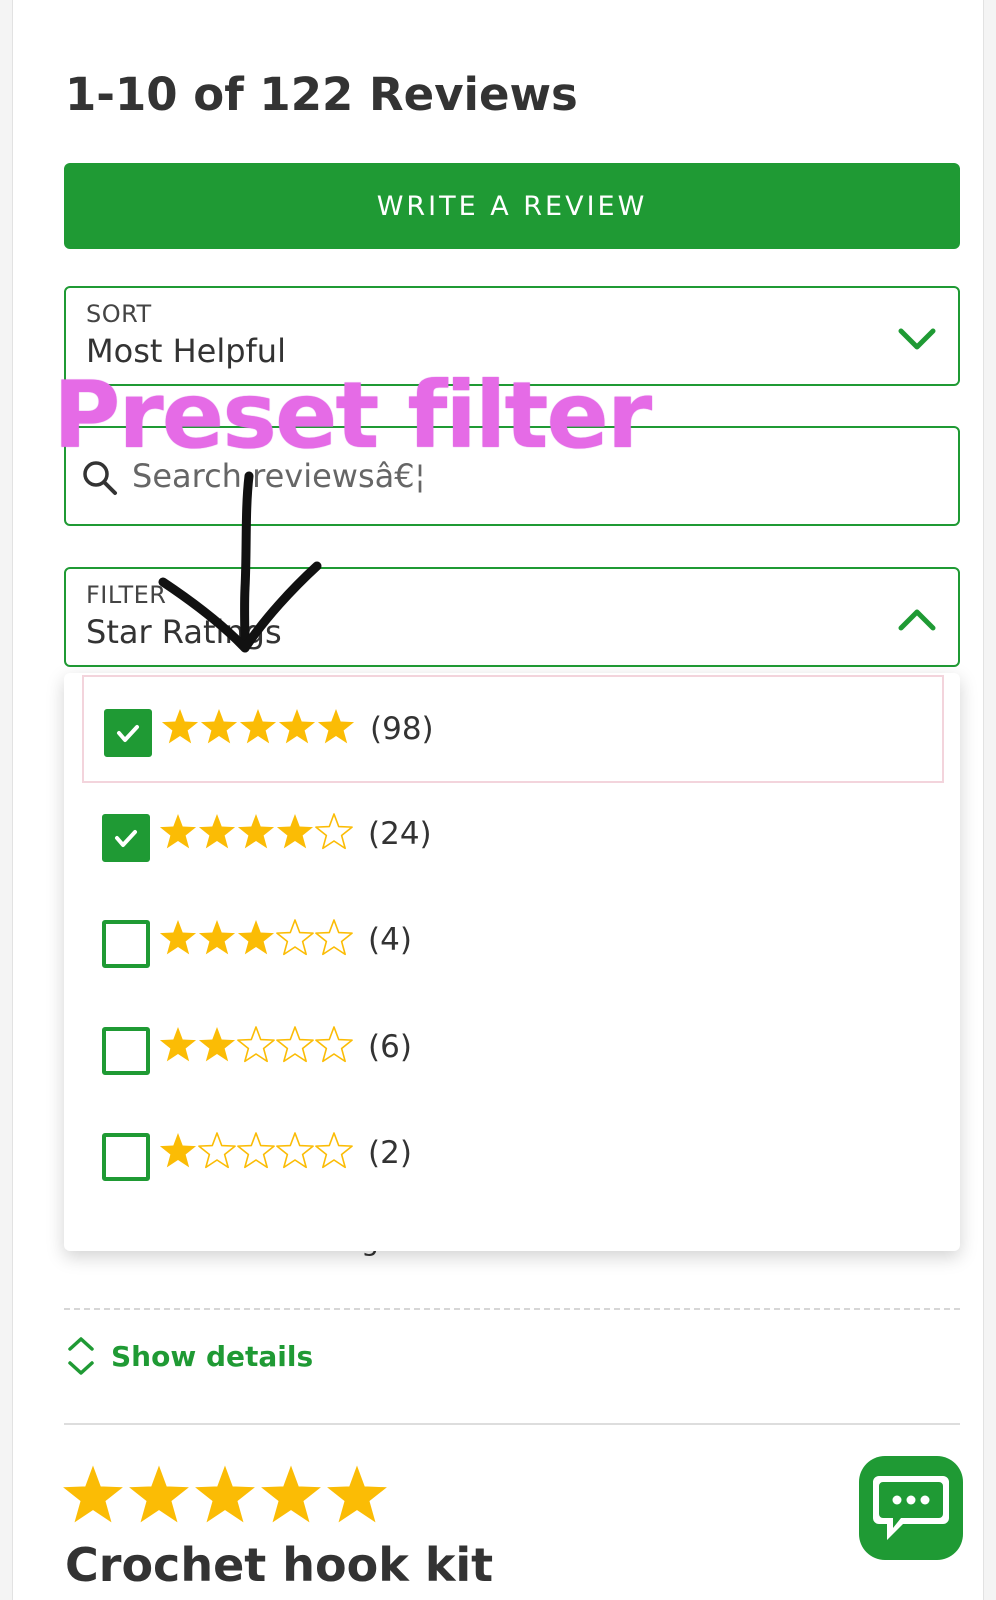 The height and width of the screenshot is (1600, 996). Describe the element at coordinates (402, 729) in the screenshot. I see `filter-option-count: (98)` at that location.